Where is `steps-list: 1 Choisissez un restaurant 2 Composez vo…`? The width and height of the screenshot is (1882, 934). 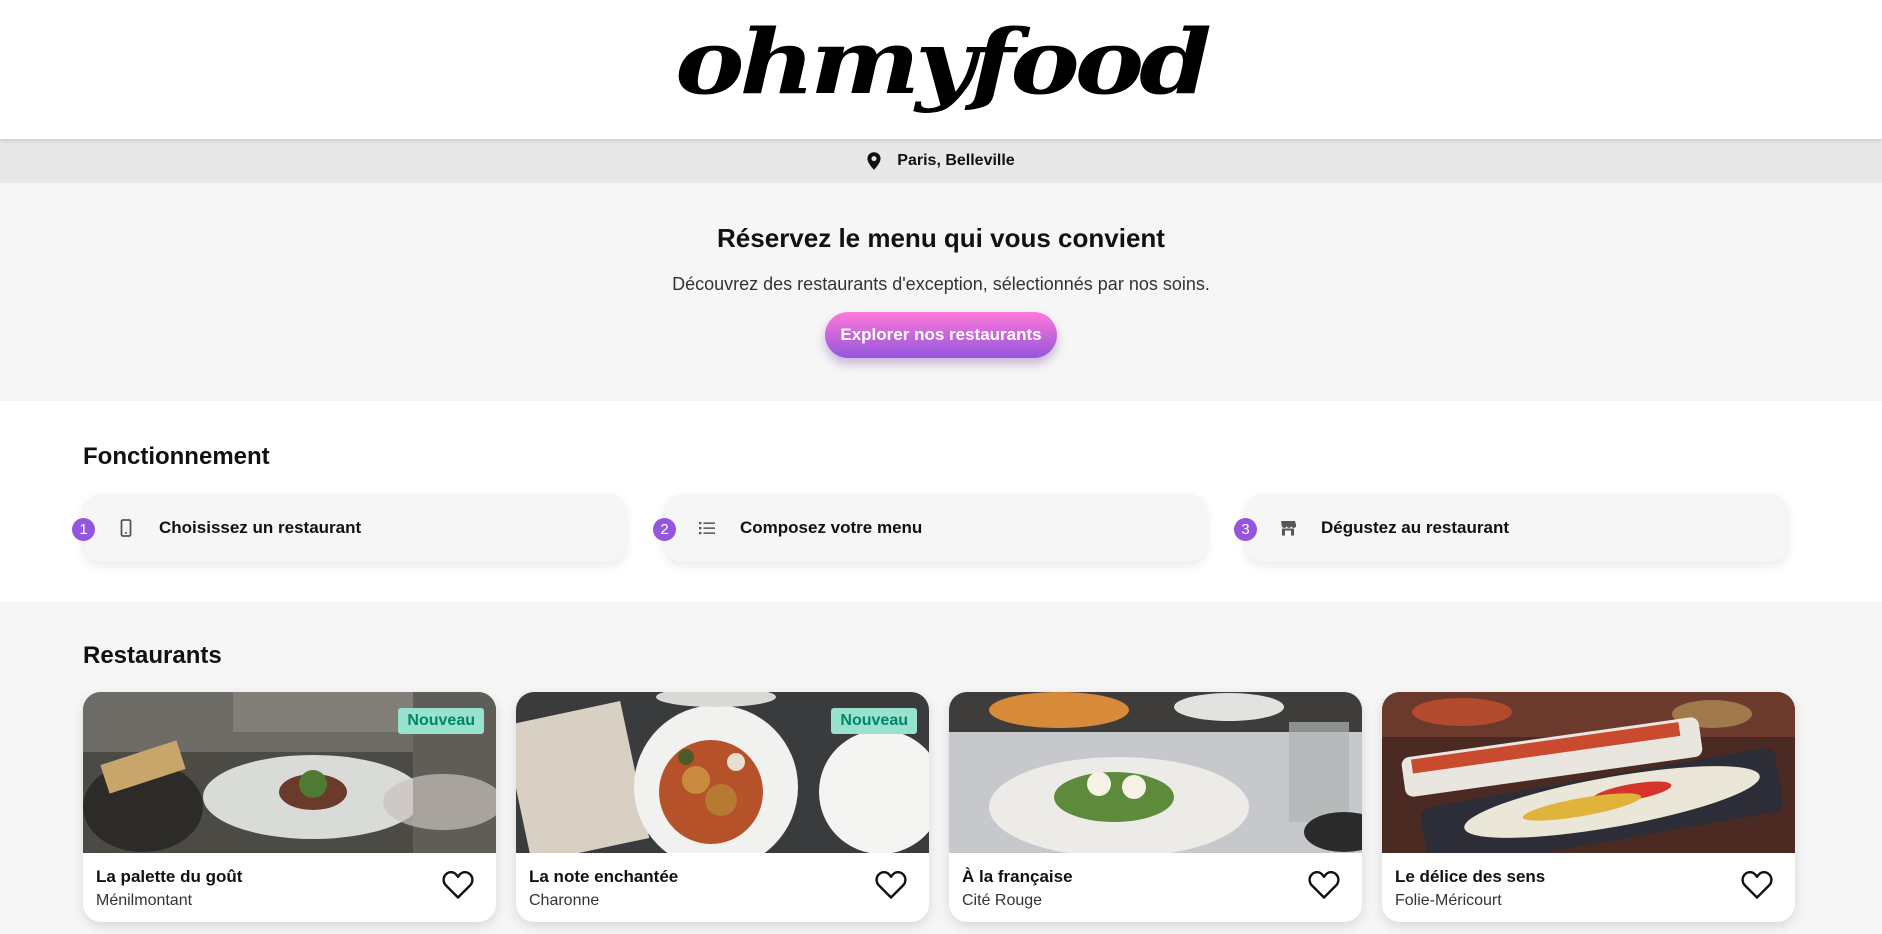
steps-list: 1 Choisissez un restaurant 2 Composez vo… is located at coordinates (935, 528).